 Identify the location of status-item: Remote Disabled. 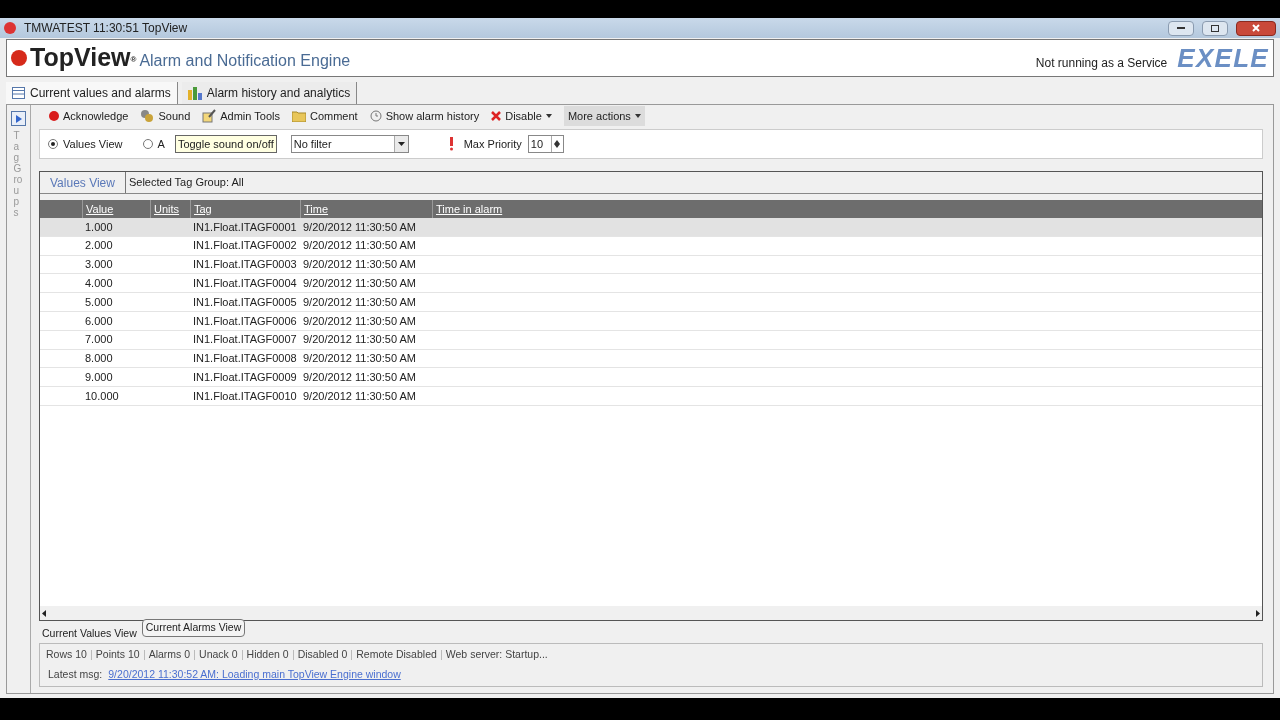
(396, 655).